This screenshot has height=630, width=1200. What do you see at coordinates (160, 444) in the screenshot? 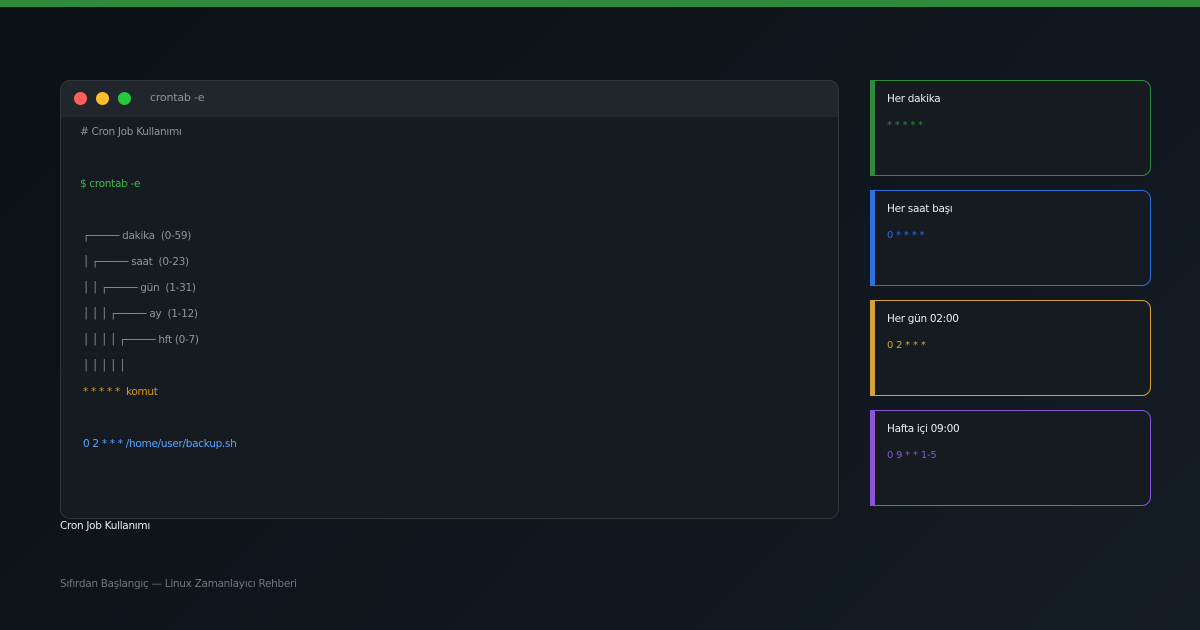
I see `cron-example-line: 0 2 * * * /home/user/backup.sh` at bounding box center [160, 444].